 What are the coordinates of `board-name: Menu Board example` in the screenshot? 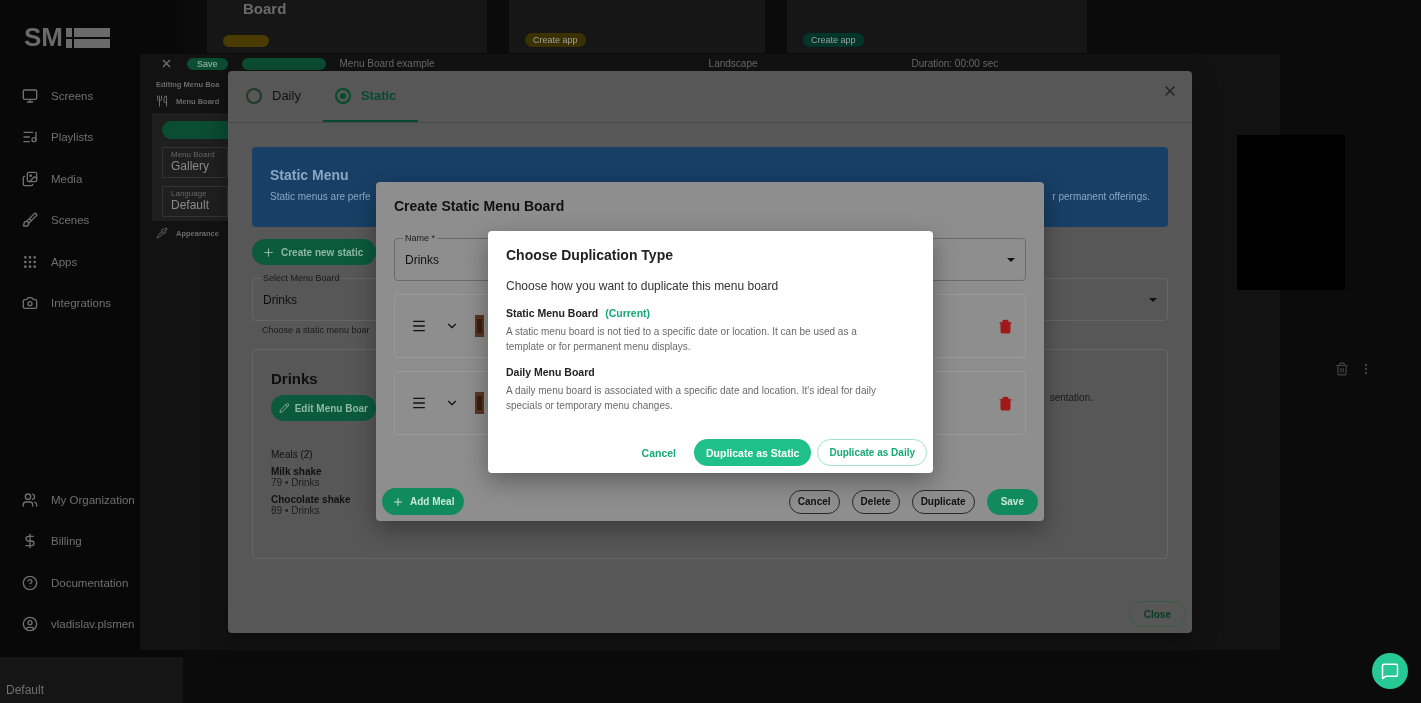 It's located at (387, 63).